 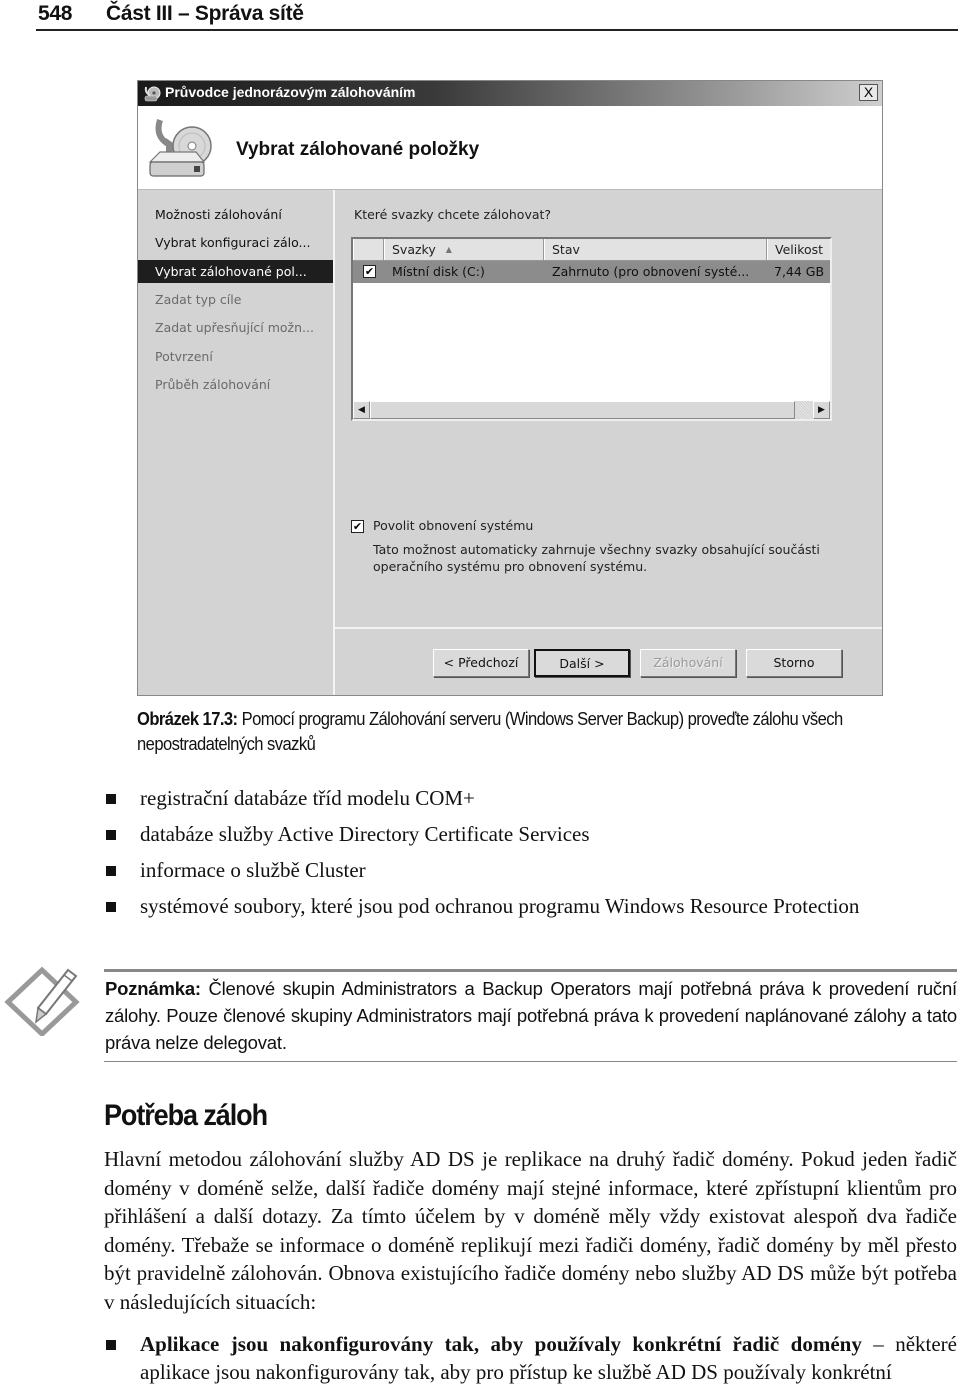 I want to click on dialog-title-bar: Průvodce jednorázovým zálohováním X, so click(x=510, y=93).